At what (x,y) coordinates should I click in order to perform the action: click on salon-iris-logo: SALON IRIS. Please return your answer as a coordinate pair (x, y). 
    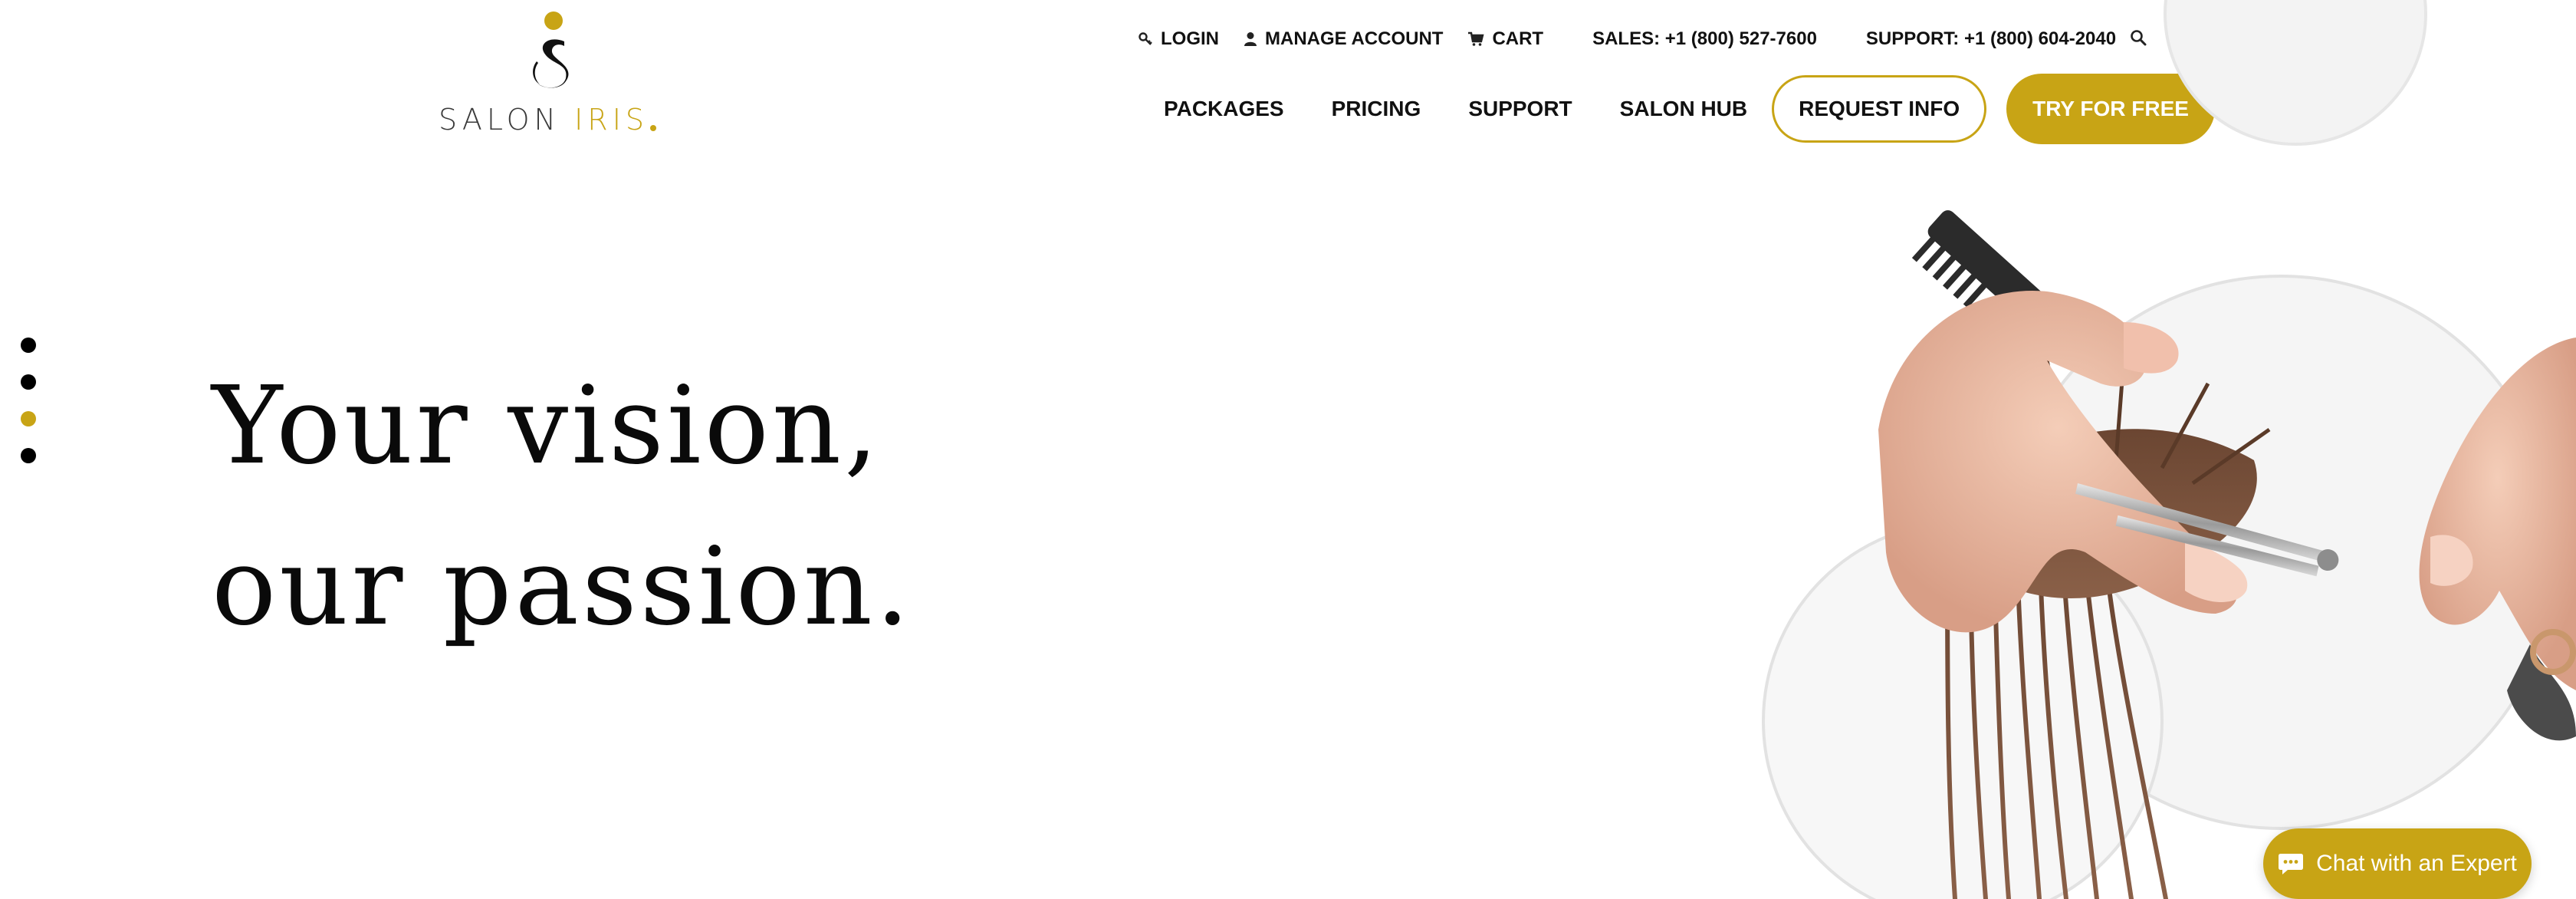
    Looking at the image, I should click on (557, 77).